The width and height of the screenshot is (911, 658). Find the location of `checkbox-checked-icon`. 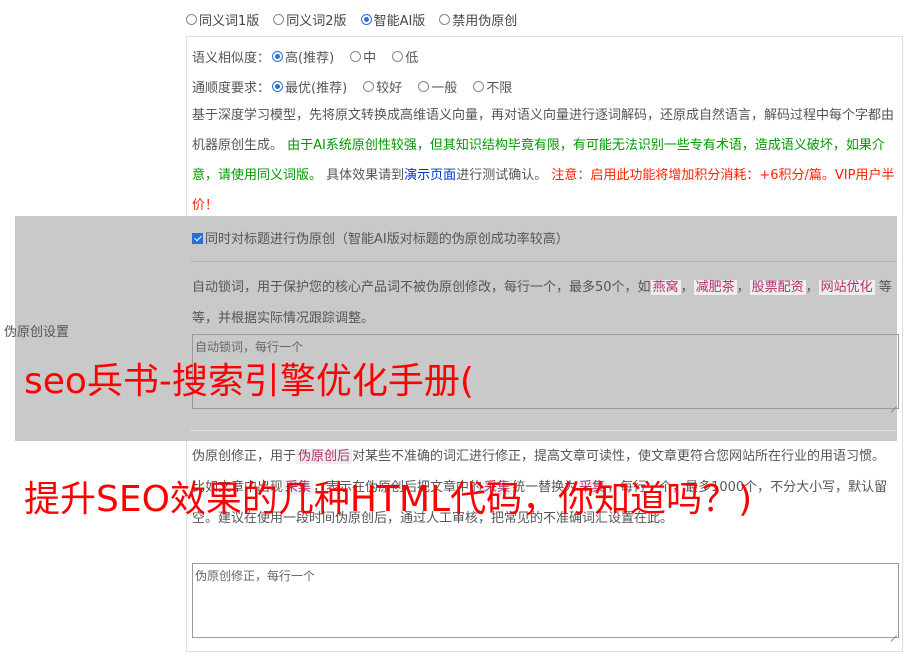

checkbox-checked-icon is located at coordinates (197, 238).